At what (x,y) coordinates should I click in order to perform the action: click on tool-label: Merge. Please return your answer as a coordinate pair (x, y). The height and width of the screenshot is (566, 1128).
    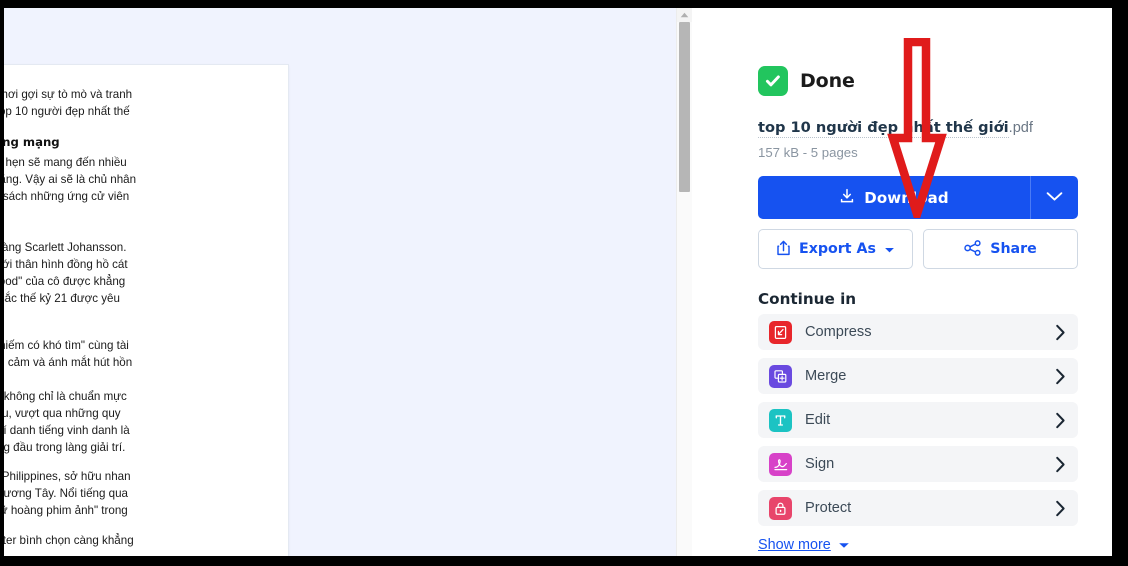
    Looking at the image, I should click on (826, 376).